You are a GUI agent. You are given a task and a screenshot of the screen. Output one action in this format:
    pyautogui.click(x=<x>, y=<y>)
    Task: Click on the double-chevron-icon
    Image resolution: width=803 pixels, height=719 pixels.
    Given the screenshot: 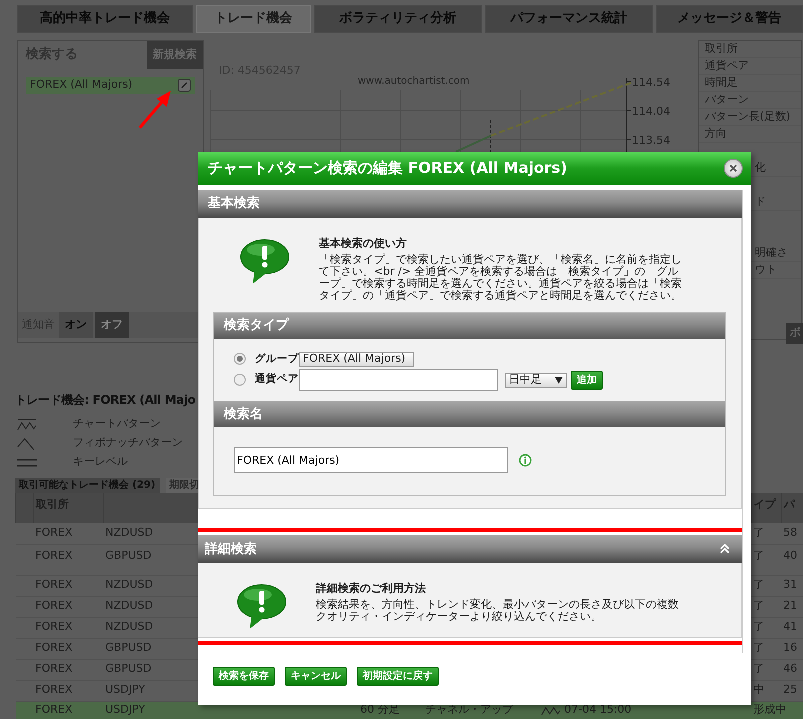 What is the action you would take?
    pyautogui.click(x=725, y=549)
    